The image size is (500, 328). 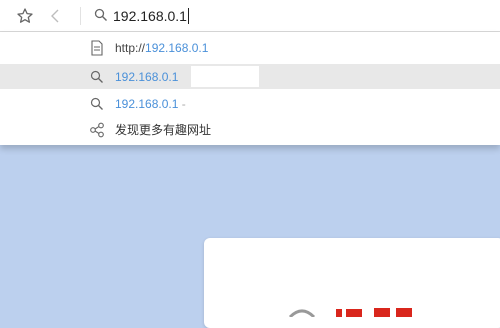 I want to click on share-icon, so click(x=97, y=130).